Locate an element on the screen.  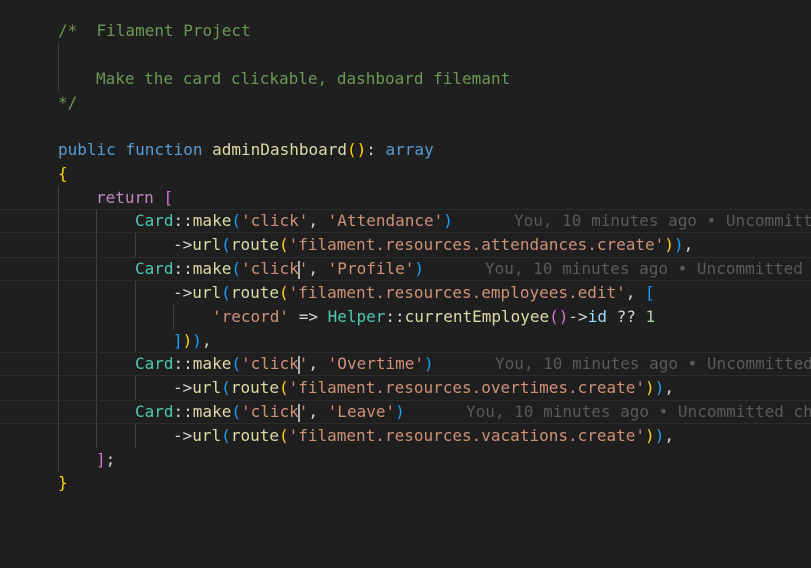
git-blame-annotation: You, 10 minutes ago • Uncommitted ch is located at coordinates (638, 411).